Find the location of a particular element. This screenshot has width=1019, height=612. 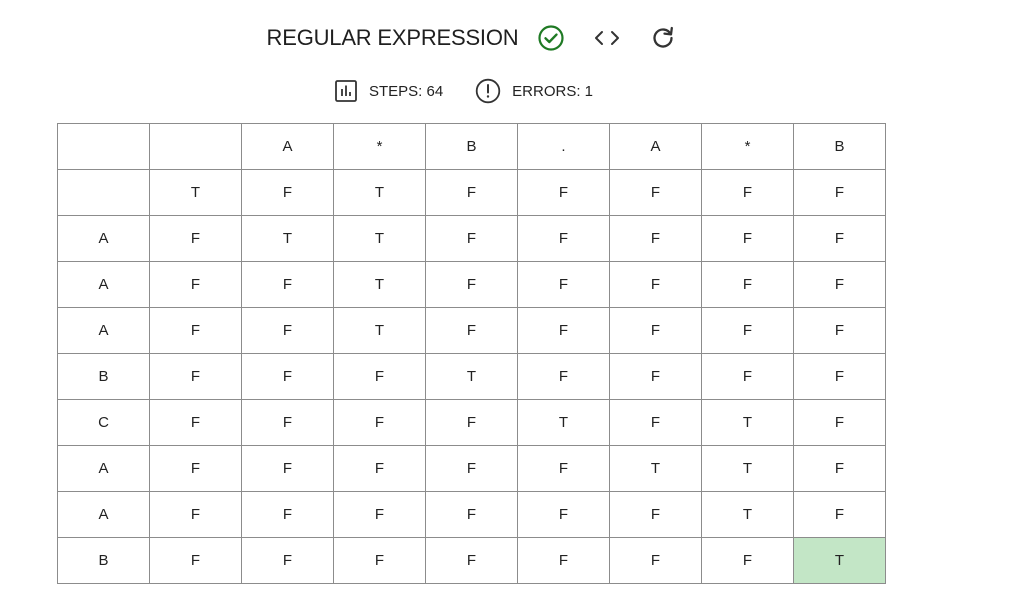

exclamation-circle-icon is located at coordinates (488, 91).